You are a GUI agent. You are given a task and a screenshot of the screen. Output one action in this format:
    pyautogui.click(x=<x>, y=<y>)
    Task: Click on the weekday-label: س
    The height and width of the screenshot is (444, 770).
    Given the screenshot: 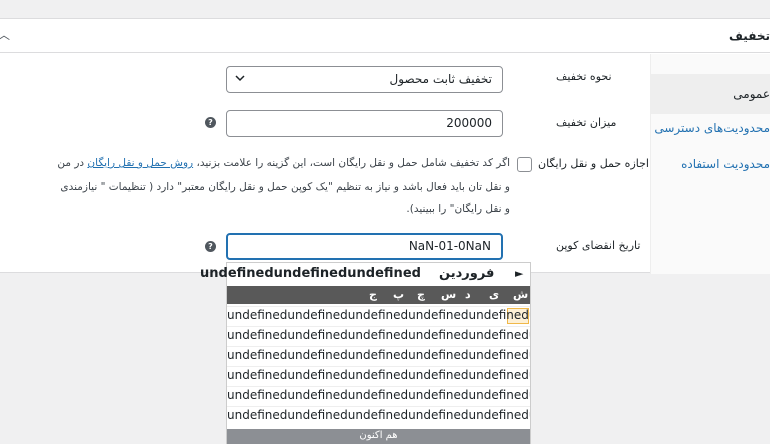 What is the action you would take?
    pyautogui.click(x=449, y=294)
    